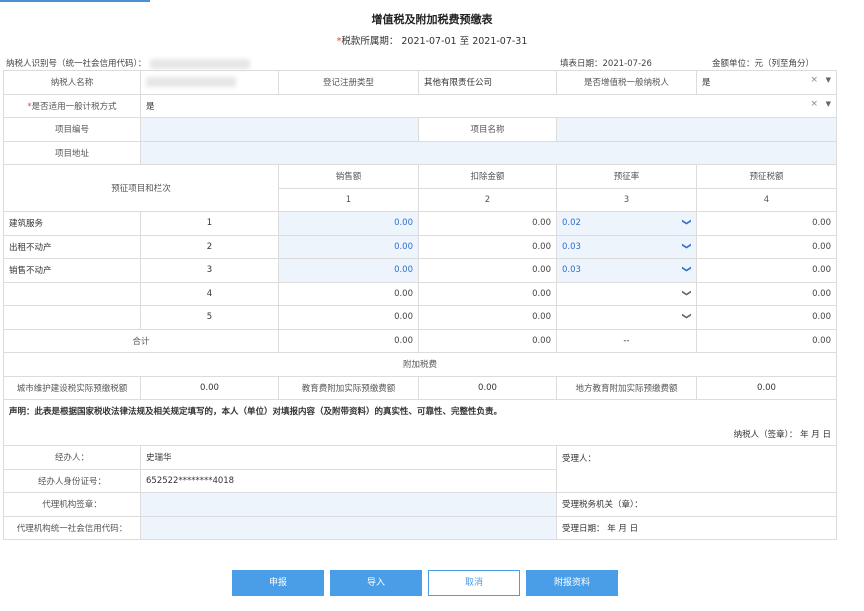  Describe the element at coordinates (128, 63) in the screenshot. I see `taxpayer-id: 纳税人识别号（统一社会信用代码）：` at that location.